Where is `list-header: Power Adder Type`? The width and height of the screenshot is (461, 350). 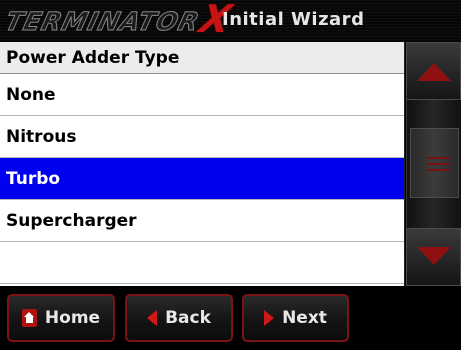 list-header: Power Adder Type is located at coordinates (202, 58).